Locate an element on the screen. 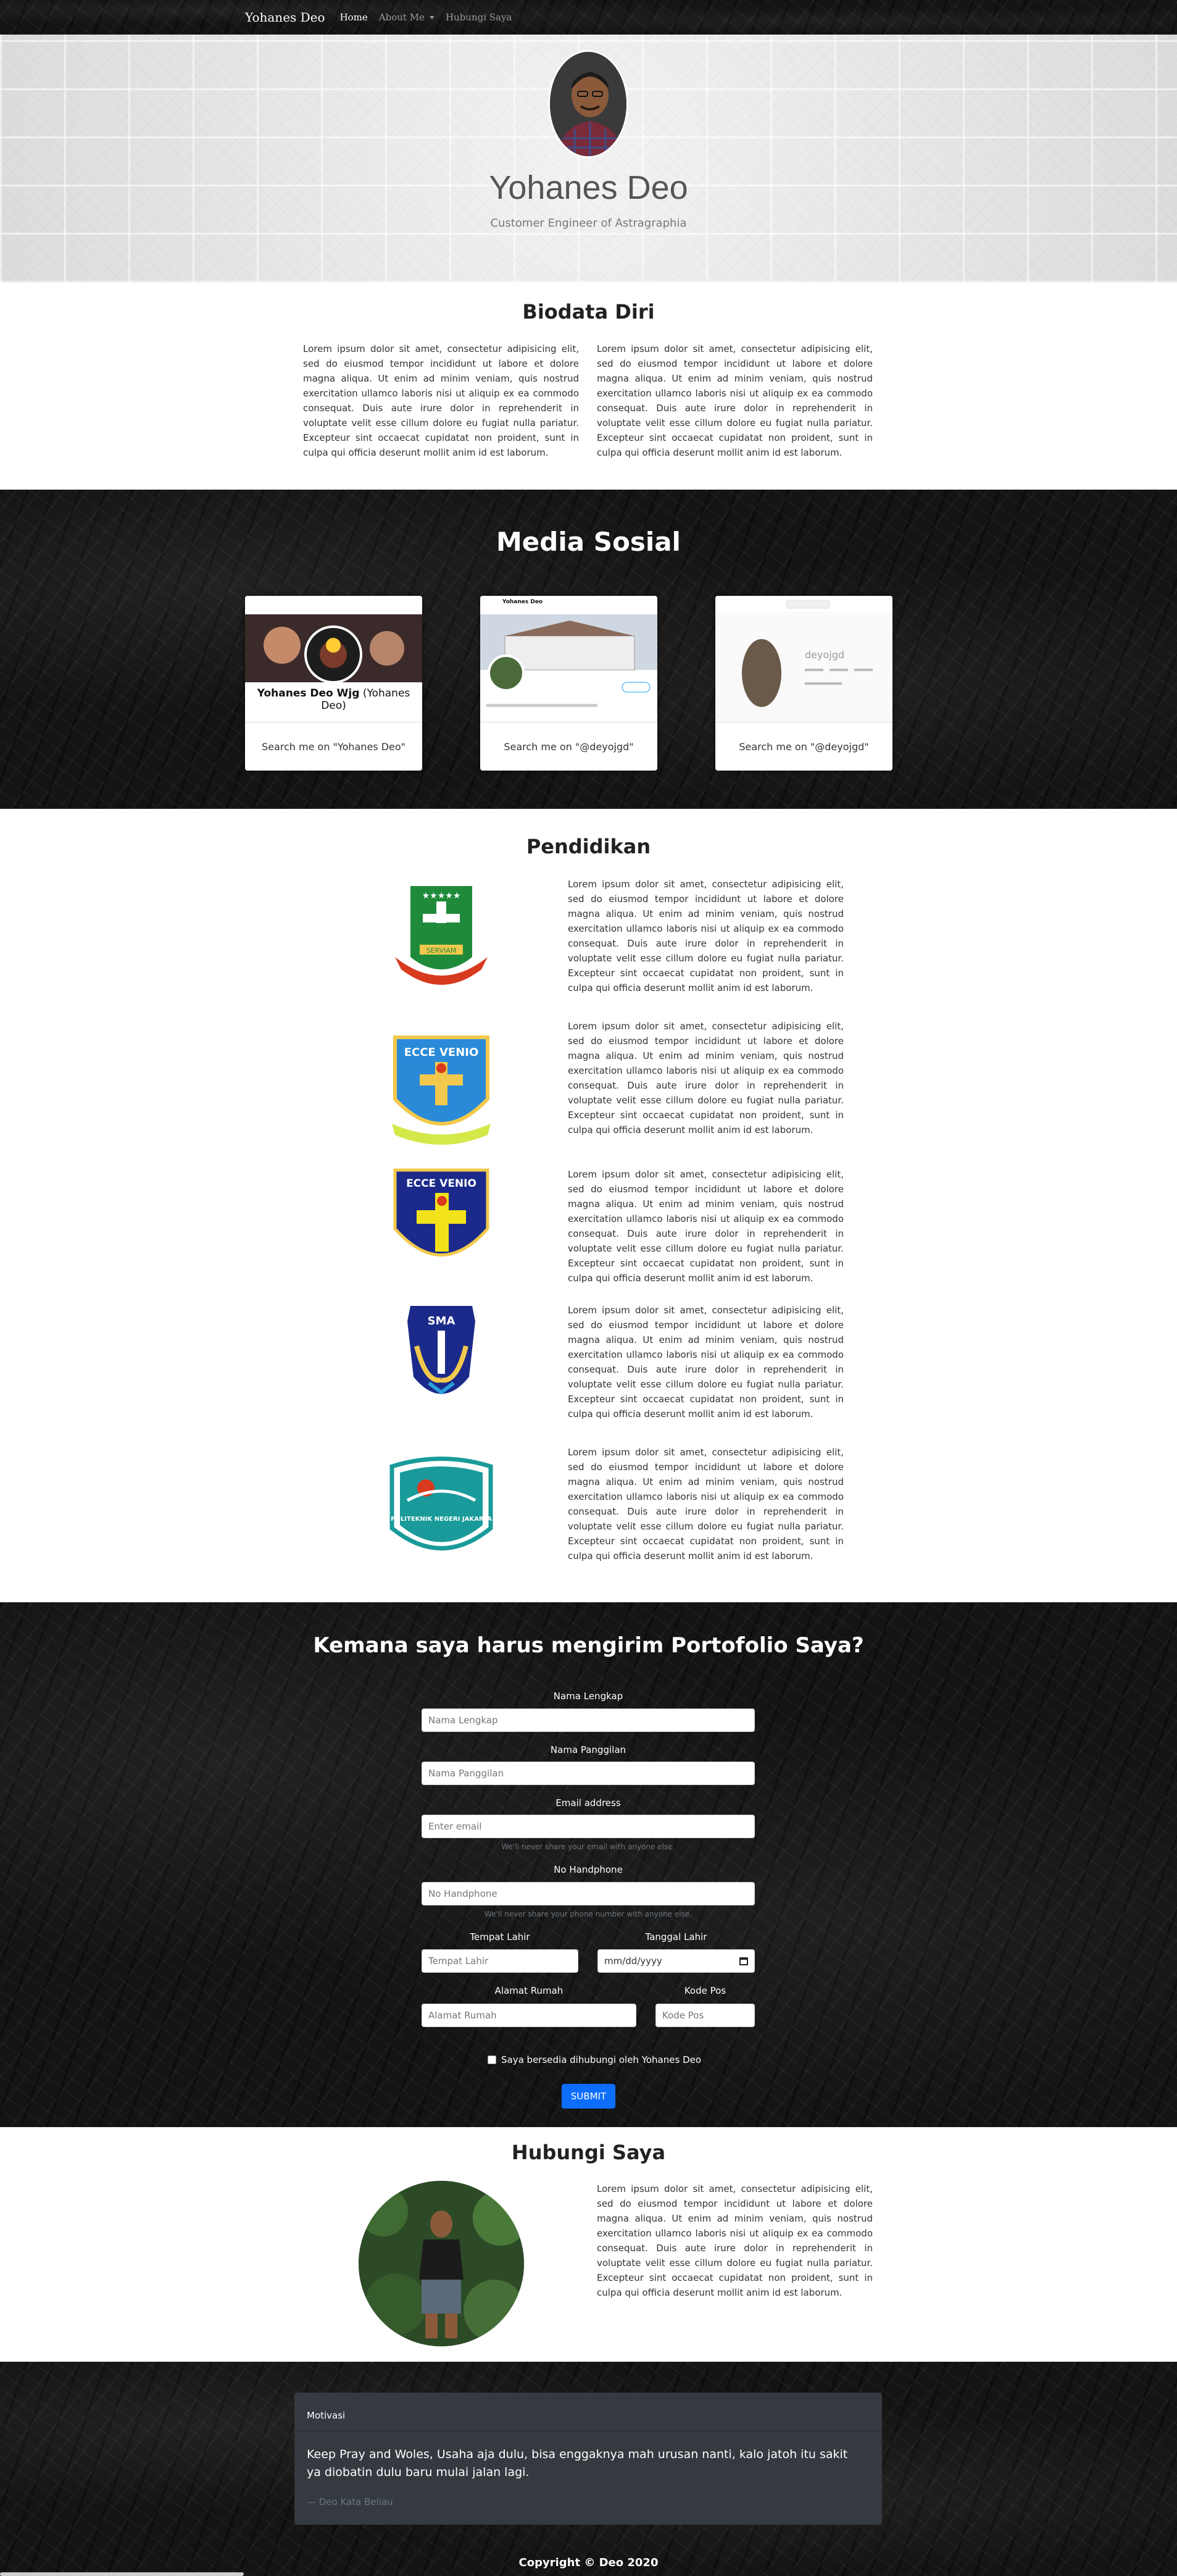 The width and height of the screenshot is (1177, 2576). instagram-screenshot: deyojgd is located at coordinates (803, 659).